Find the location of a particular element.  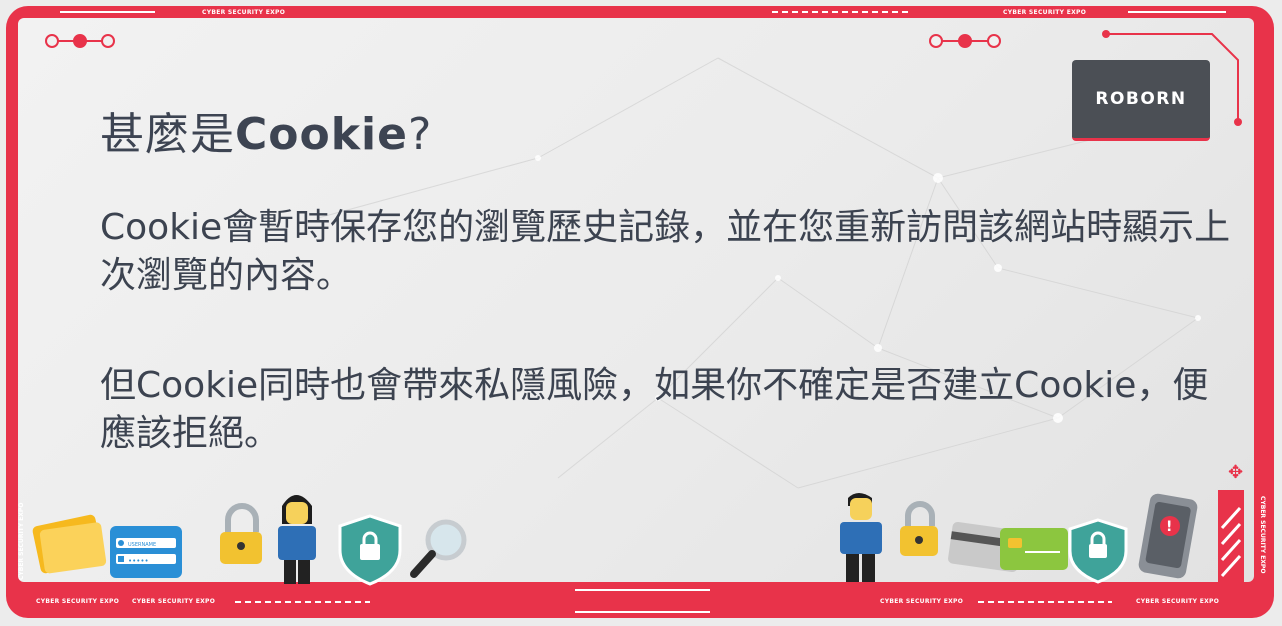

shield-lock-icon is located at coordinates (370, 550).